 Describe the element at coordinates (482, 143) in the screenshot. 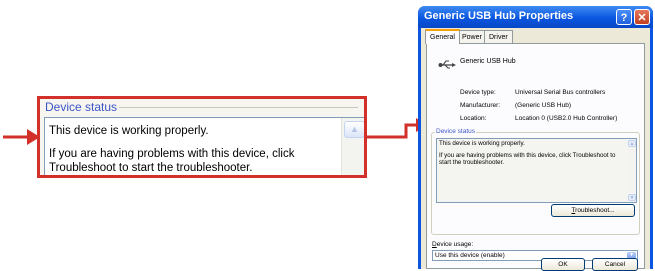

I see `device-status-line-1: This device is working properly.` at that location.